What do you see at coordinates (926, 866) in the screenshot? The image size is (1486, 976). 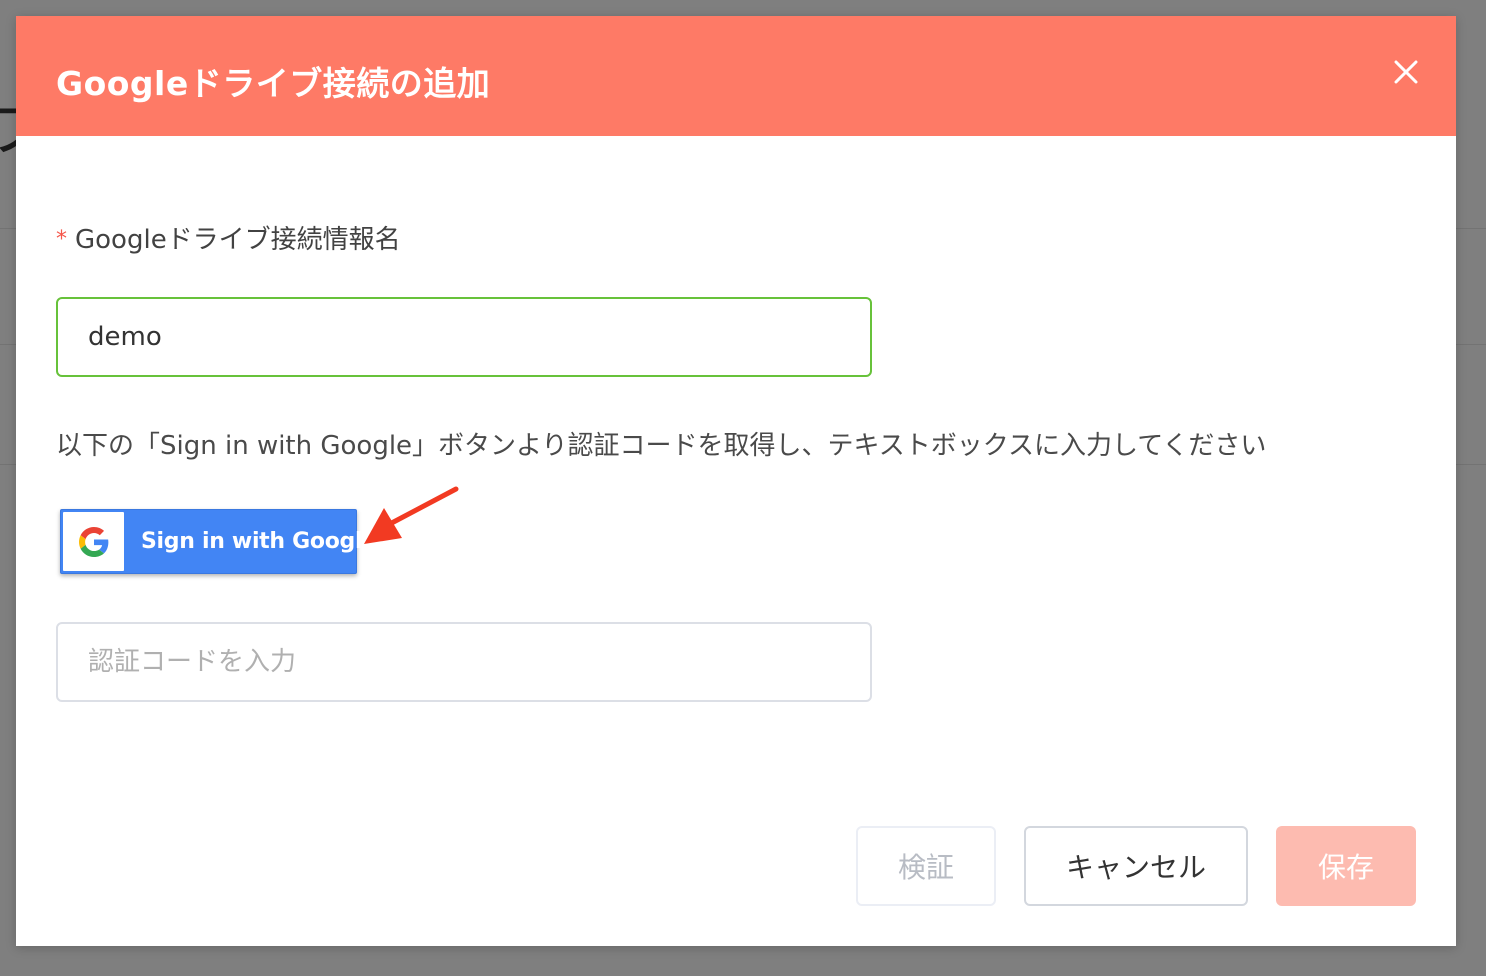 I see `verify-button: 検証` at bounding box center [926, 866].